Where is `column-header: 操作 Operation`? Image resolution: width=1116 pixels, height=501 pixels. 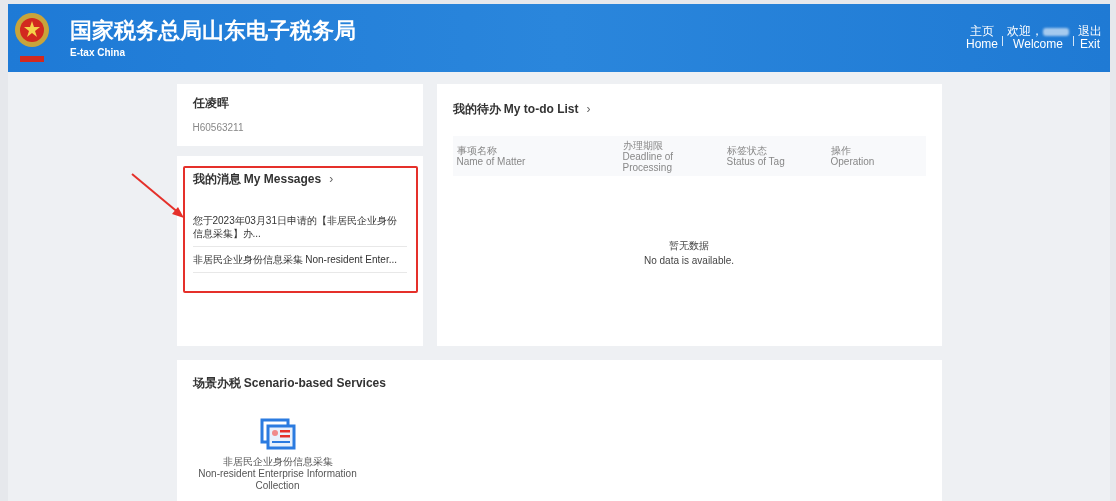
column-header: 操作 Operation is located at coordinates (853, 156).